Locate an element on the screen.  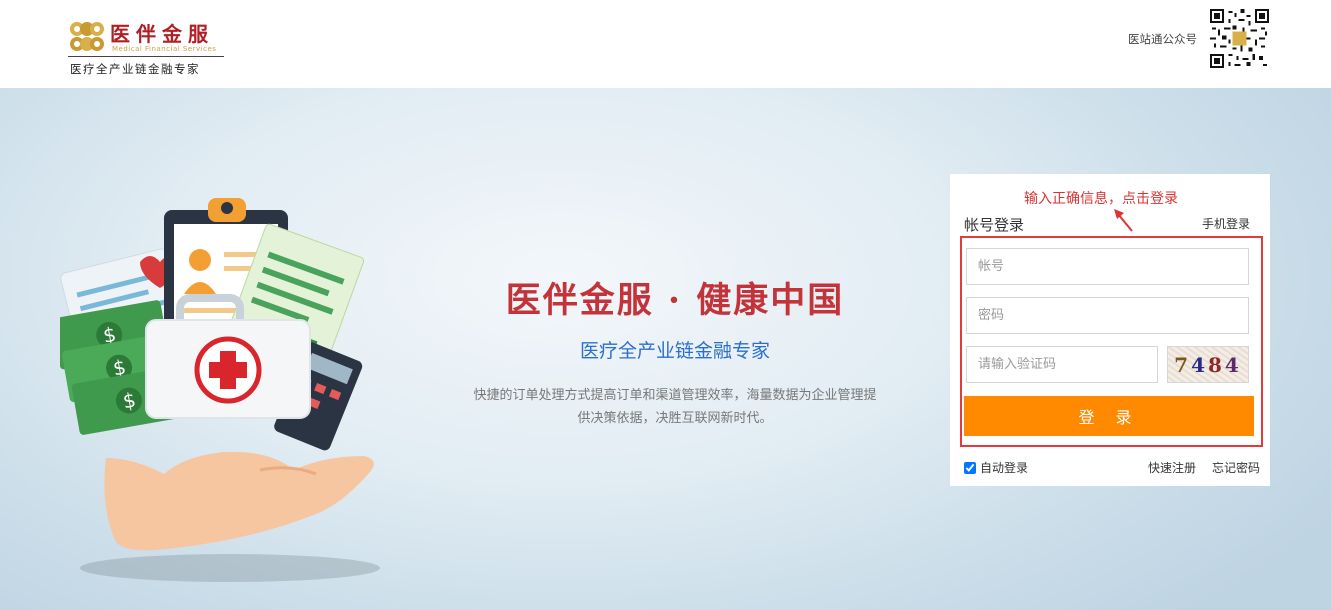
auto-login-label: 自动登录 is located at coordinates (1004, 468).